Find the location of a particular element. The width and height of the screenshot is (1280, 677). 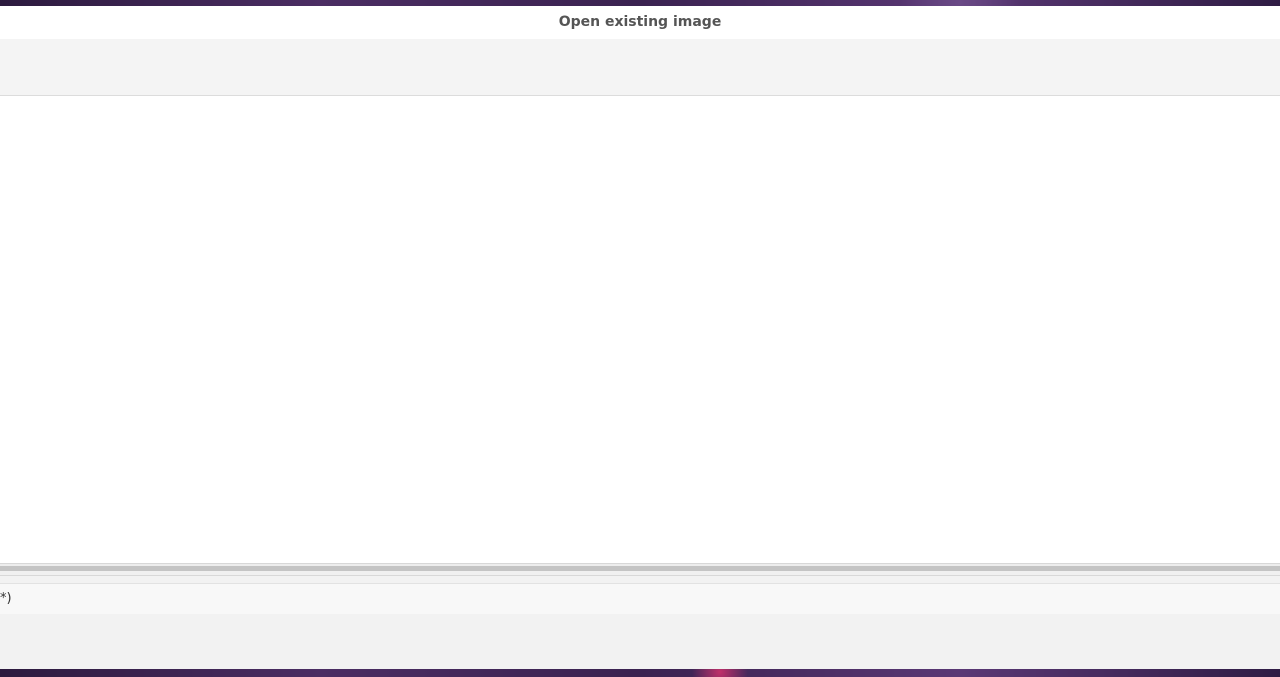

dialog-title: Open existing image is located at coordinates (640, 22).